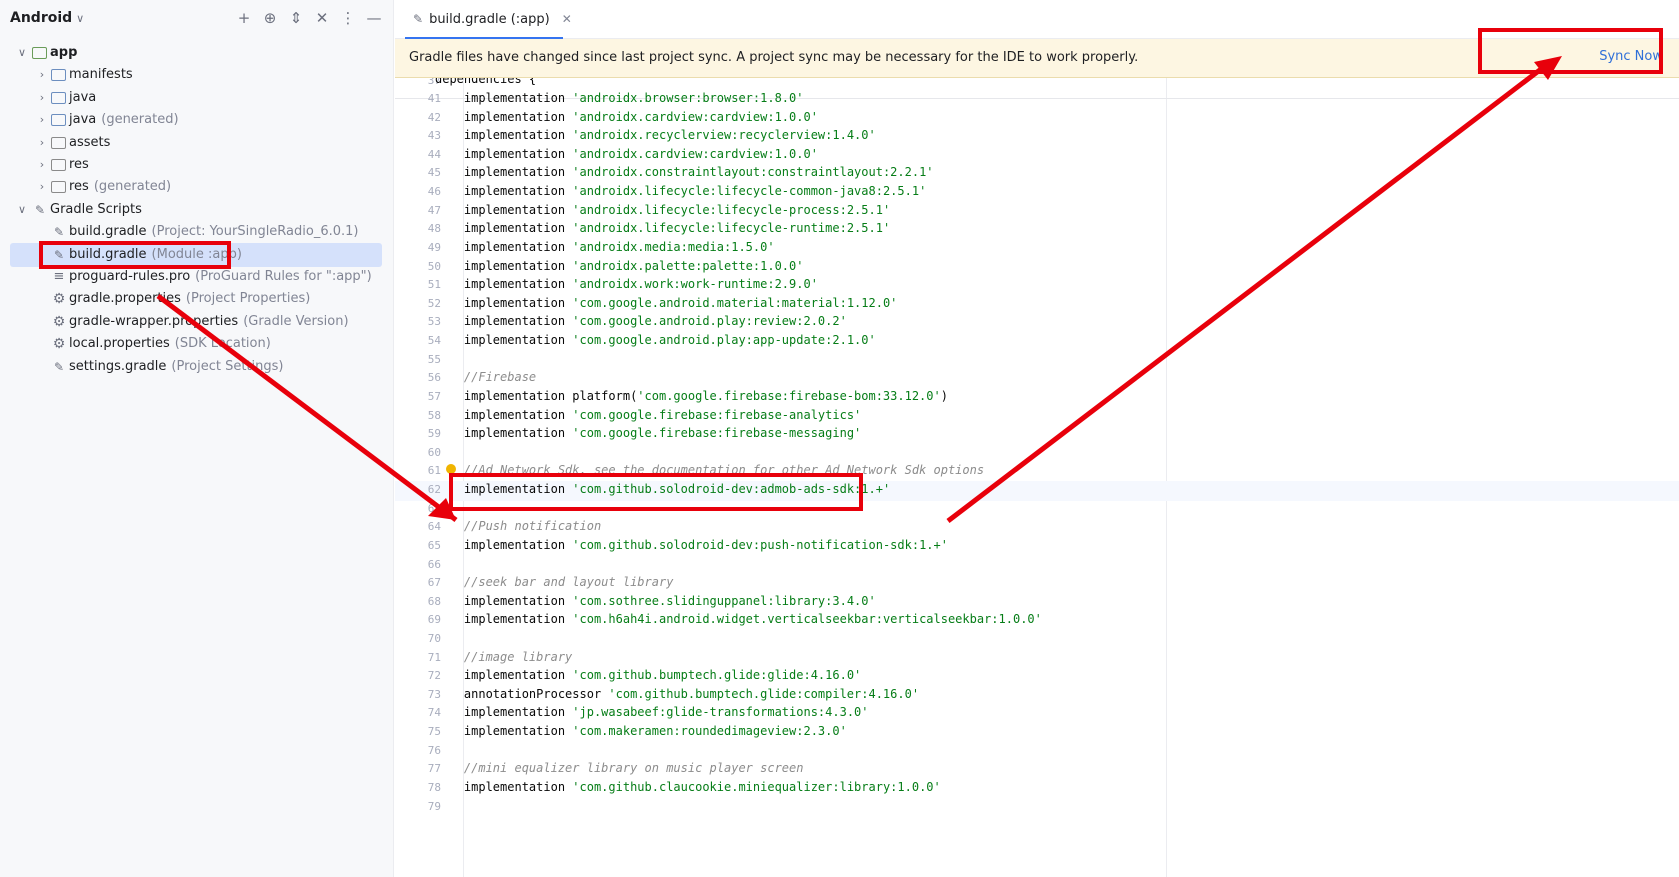 Image resolution: width=1679 pixels, height=877 pixels. Describe the element at coordinates (1548, 68) in the screenshot. I see `arrowhead-sync-now` at that location.